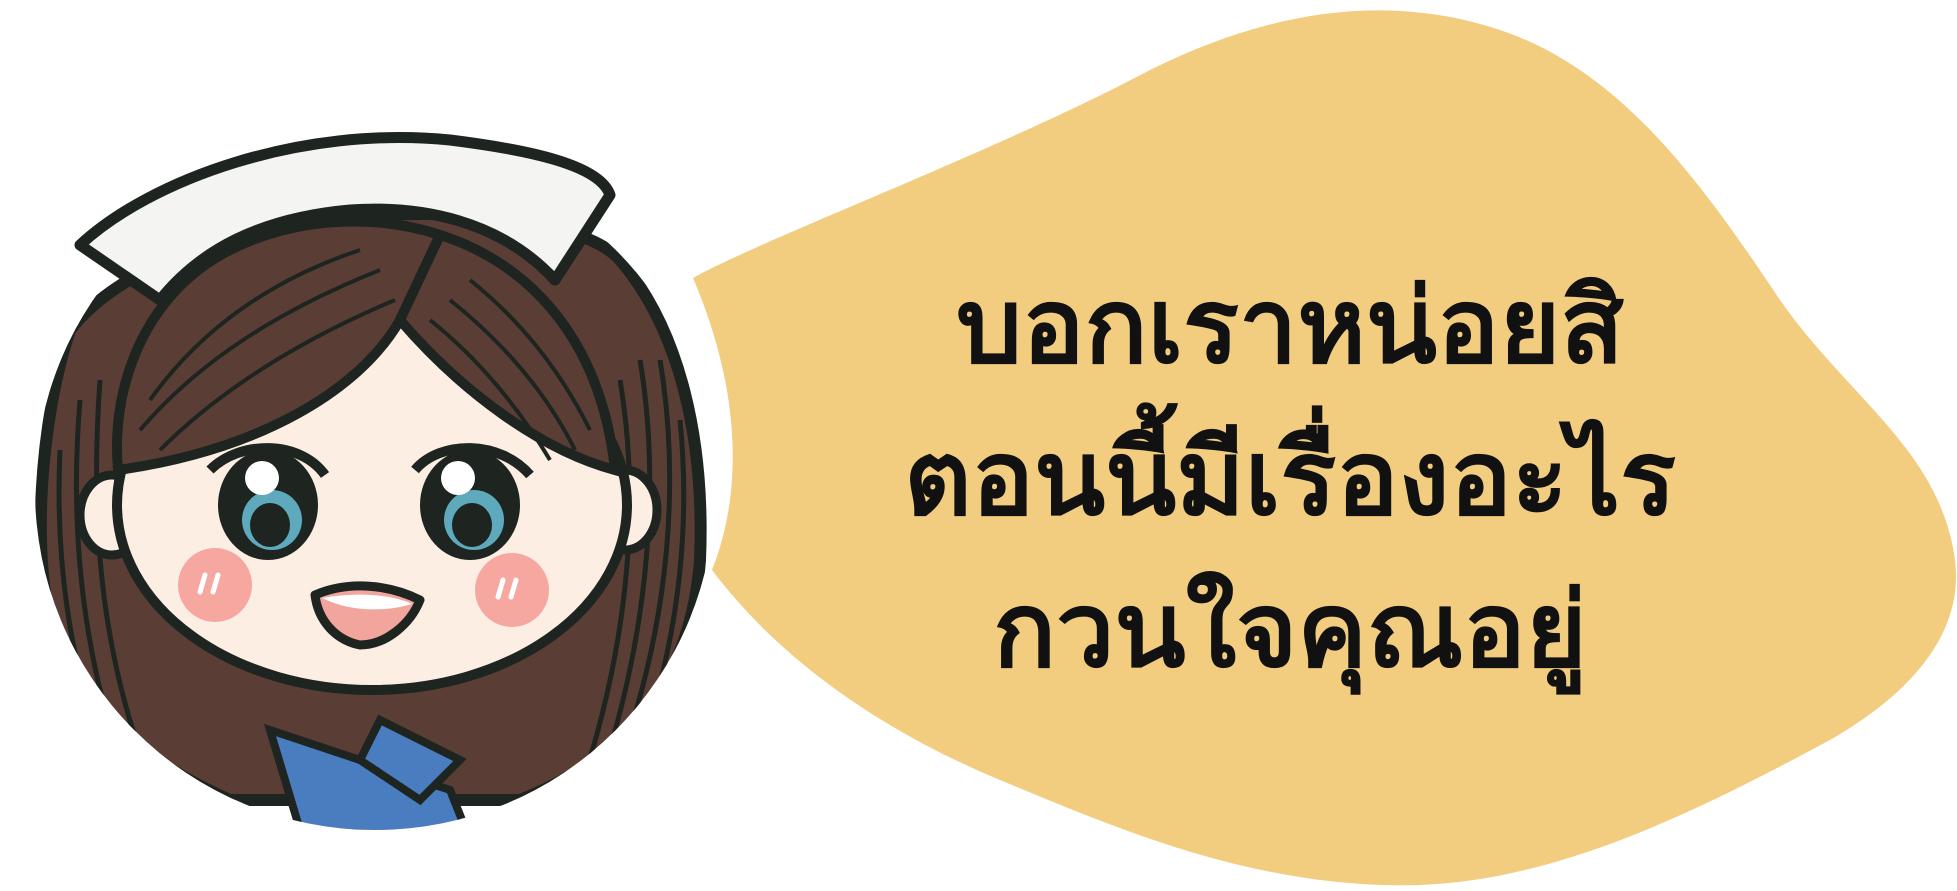 This screenshot has width=1957, height=891. I want to click on message-line-2: ตอนนี้มีเรื่องอะไร, so click(1290, 478).